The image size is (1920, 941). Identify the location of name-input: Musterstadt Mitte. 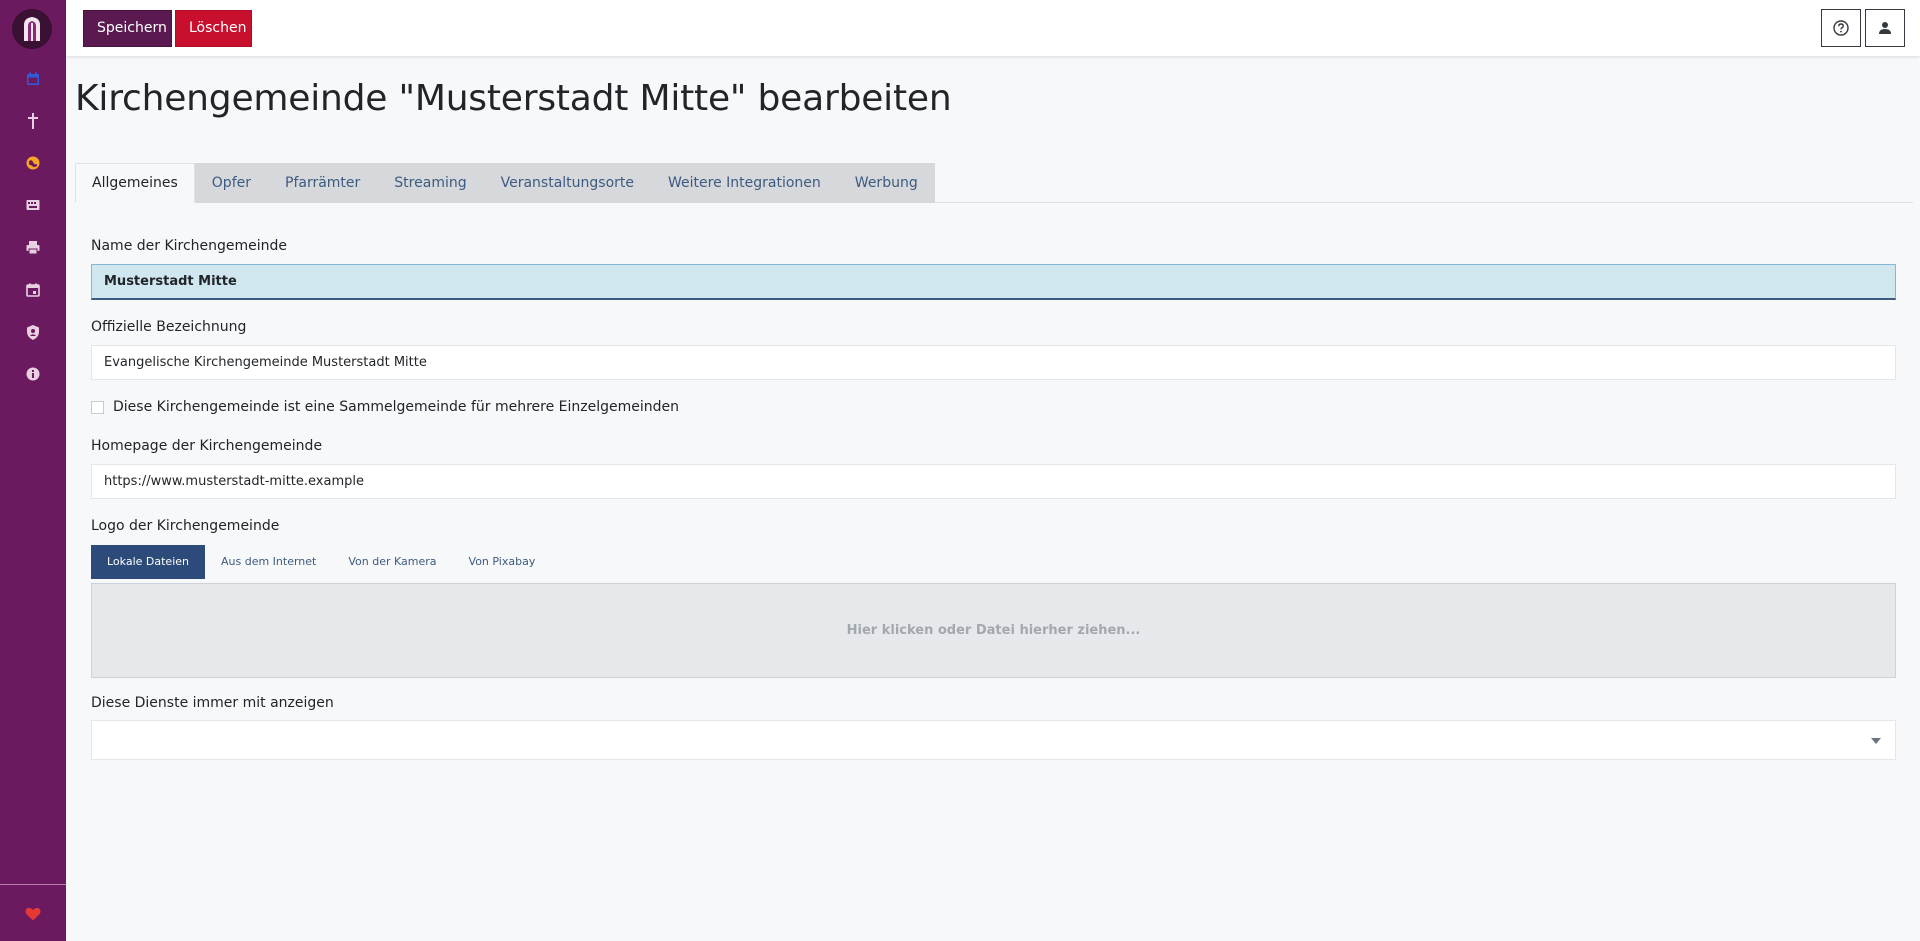
(993, 282).